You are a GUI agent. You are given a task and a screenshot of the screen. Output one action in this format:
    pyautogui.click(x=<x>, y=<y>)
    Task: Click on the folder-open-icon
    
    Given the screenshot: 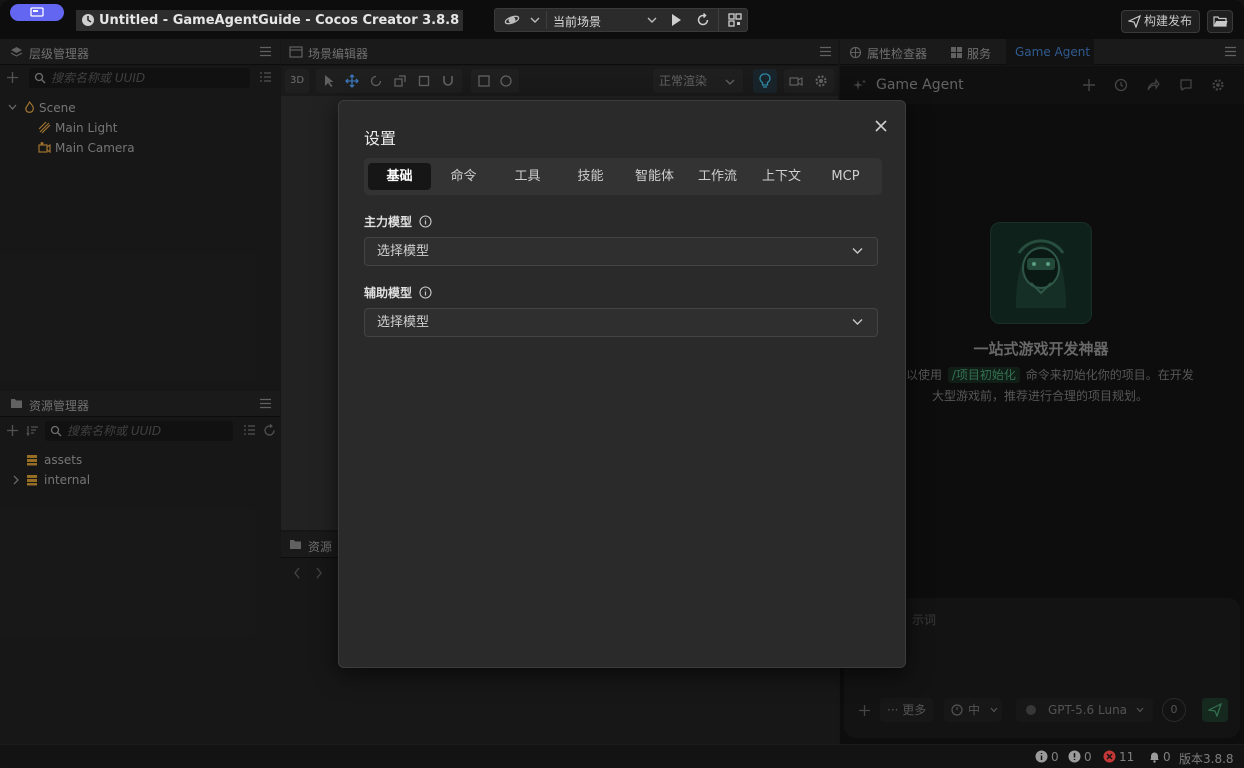 What is the action you would take?
    pyautogui.click(x=1220, y=21)
    